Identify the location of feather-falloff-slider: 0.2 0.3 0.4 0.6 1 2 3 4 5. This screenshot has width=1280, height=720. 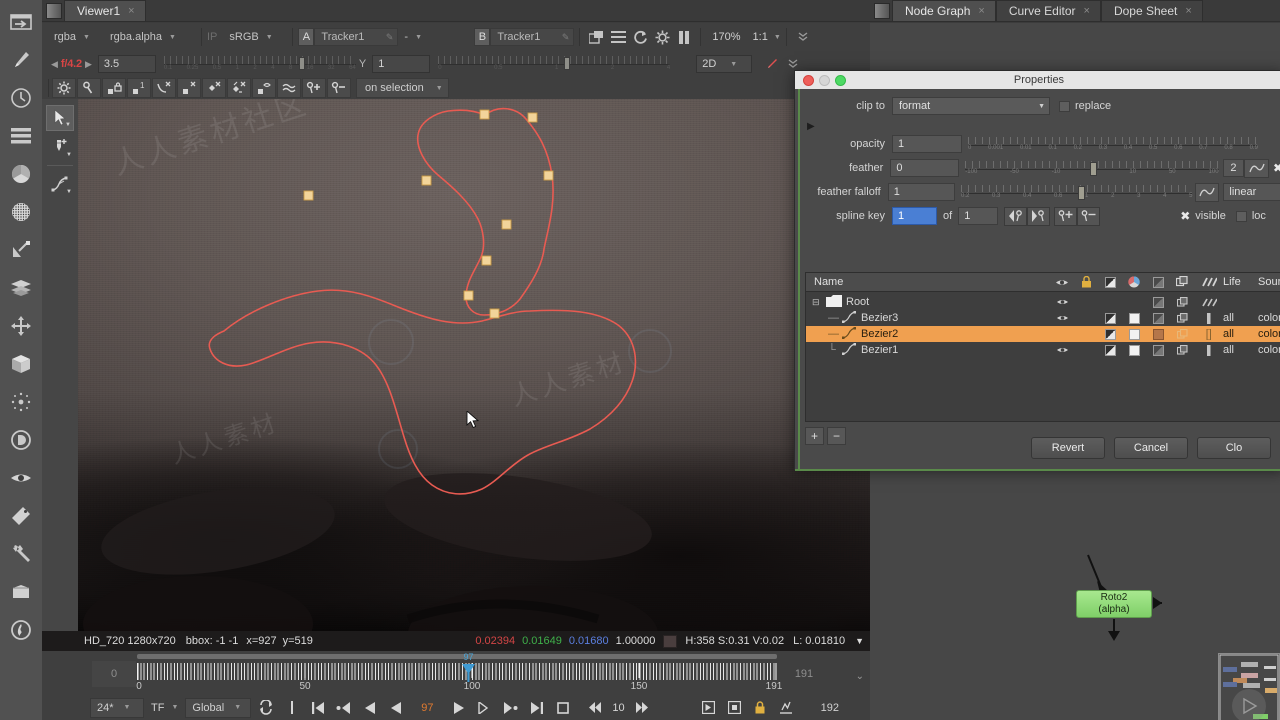
(1076, 192).